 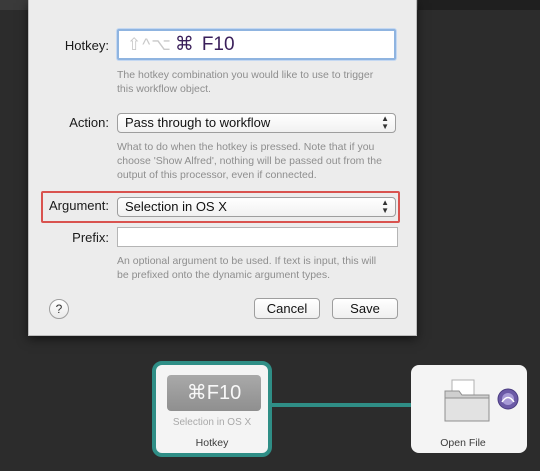 I want to click on open-file-node-title: Open File, so click(x=463, y=443).